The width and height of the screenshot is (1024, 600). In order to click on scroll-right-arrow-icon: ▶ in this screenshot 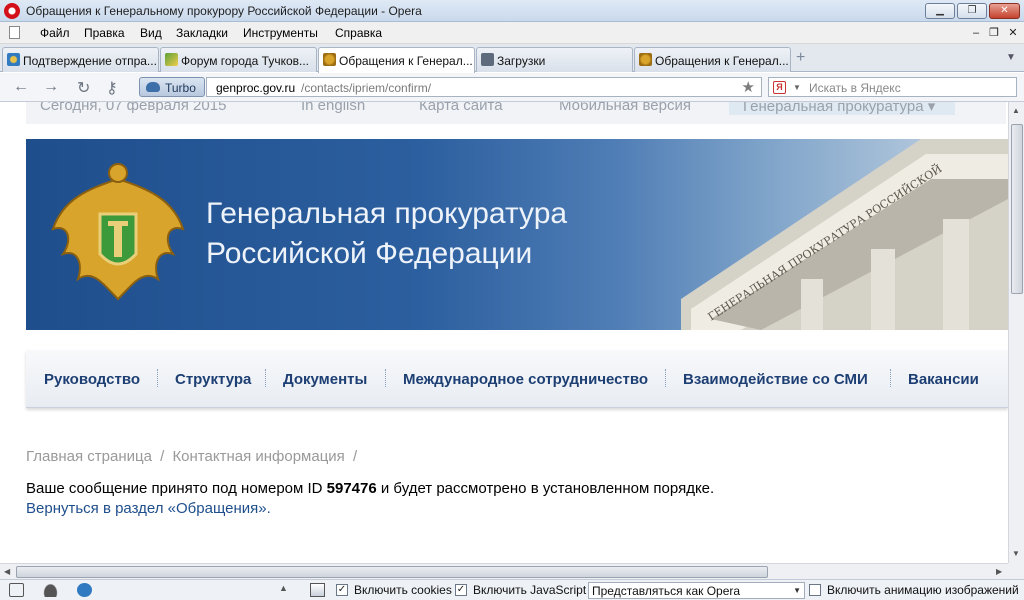, I will do `click(999, 571)`.